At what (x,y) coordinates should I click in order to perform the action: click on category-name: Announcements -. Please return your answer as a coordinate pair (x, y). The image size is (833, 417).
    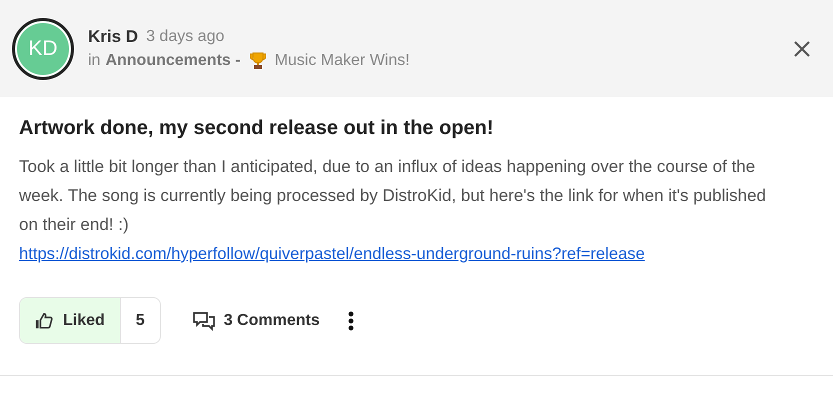
    Looking at the image, I should click on (173, 61).